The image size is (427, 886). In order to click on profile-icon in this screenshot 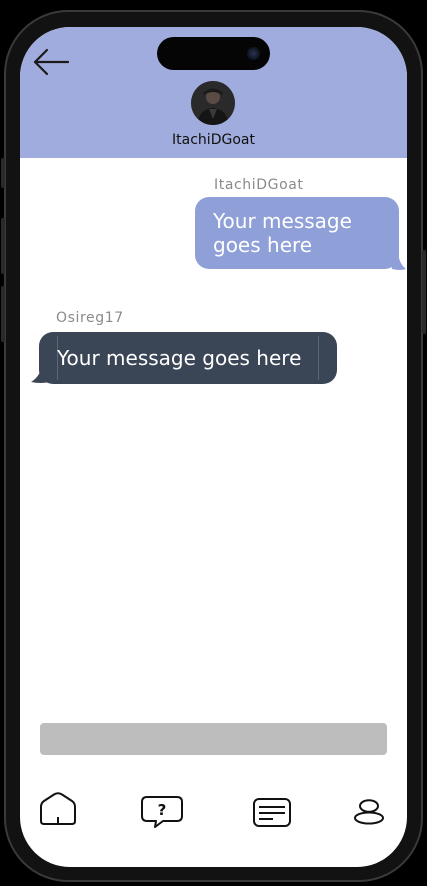, I will do `click(369, 812)`.